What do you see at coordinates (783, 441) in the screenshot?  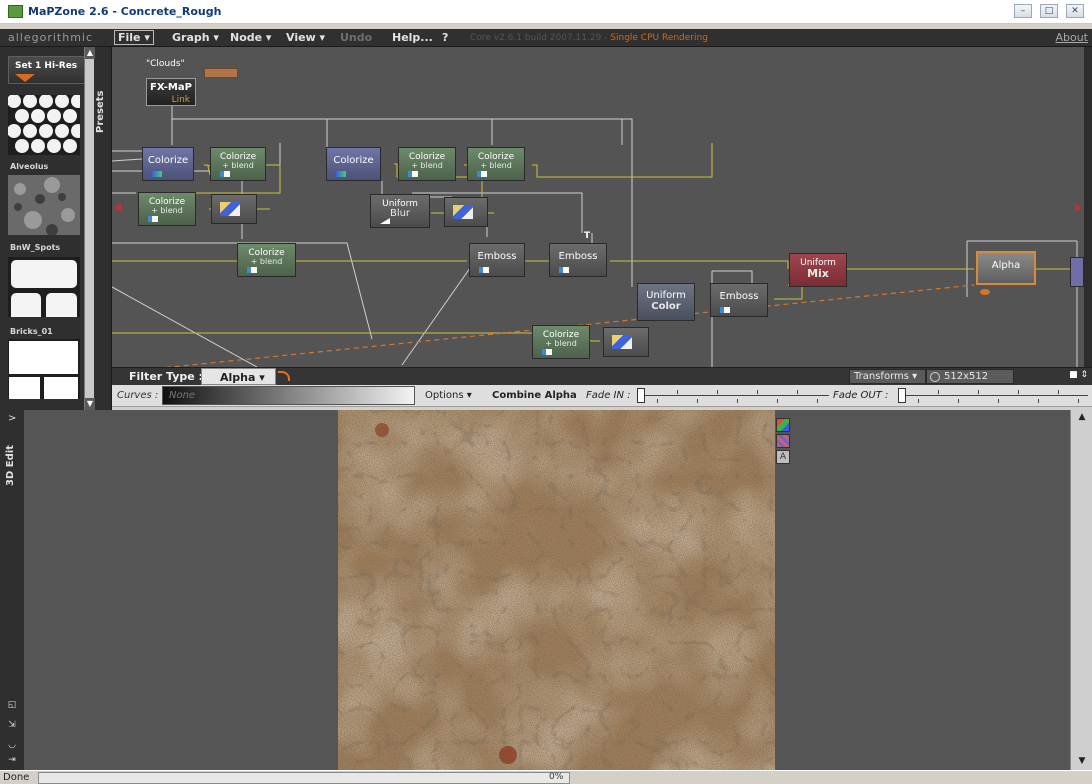 I see `normal-channel-icon` at bounding box center [783, 441].